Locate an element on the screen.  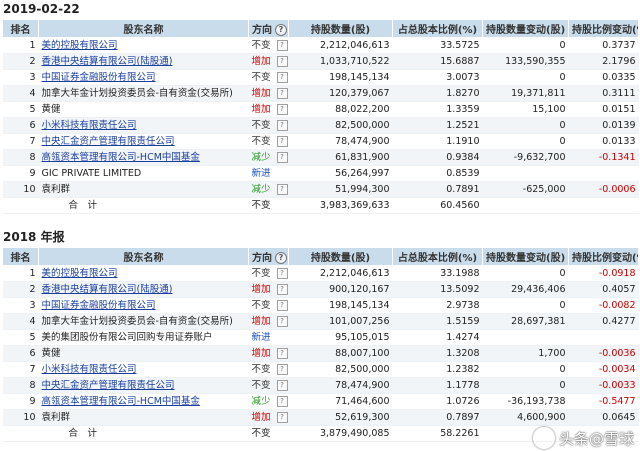
holder-name-cell: 中国证券金融股份有限公司 is located at coordinates (143, 77).